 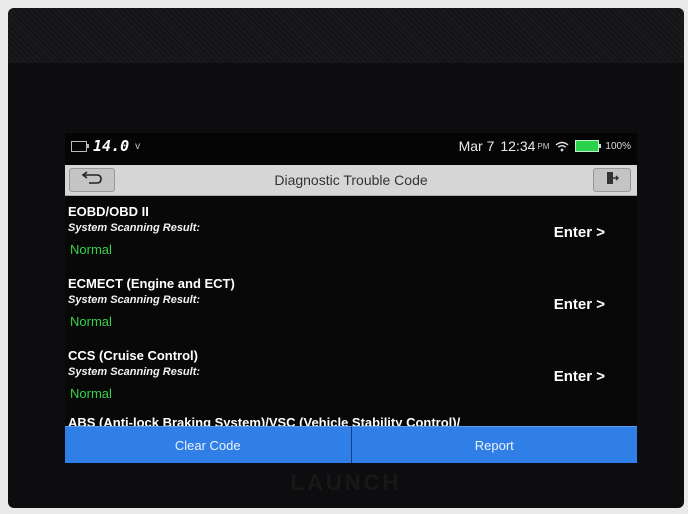 What do you see at coordinates (151, 283) in the screenshot?
I see `system-name: ECMECT (Engine and ECT)` at bounding box center [151, 283].